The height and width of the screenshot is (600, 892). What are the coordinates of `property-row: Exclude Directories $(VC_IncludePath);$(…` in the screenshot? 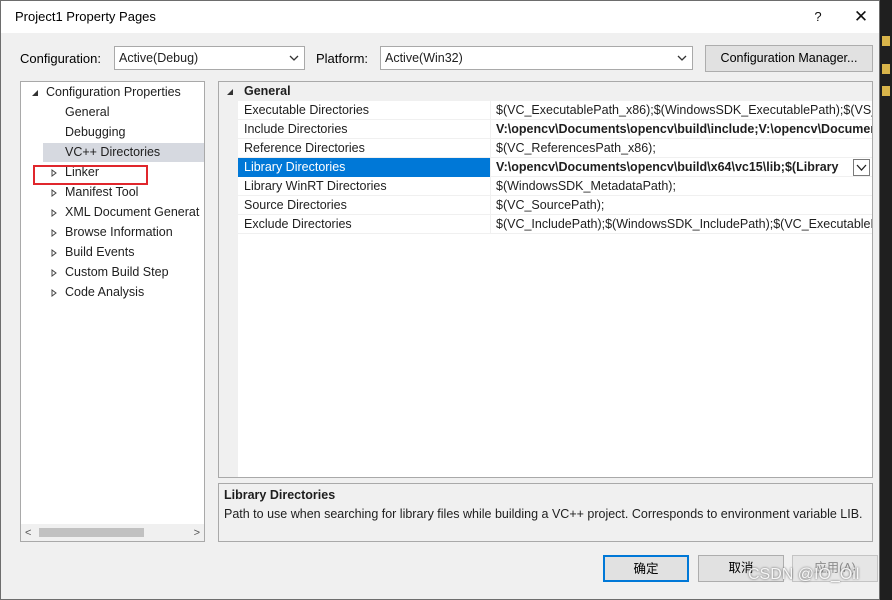 It's located at (555, 224).